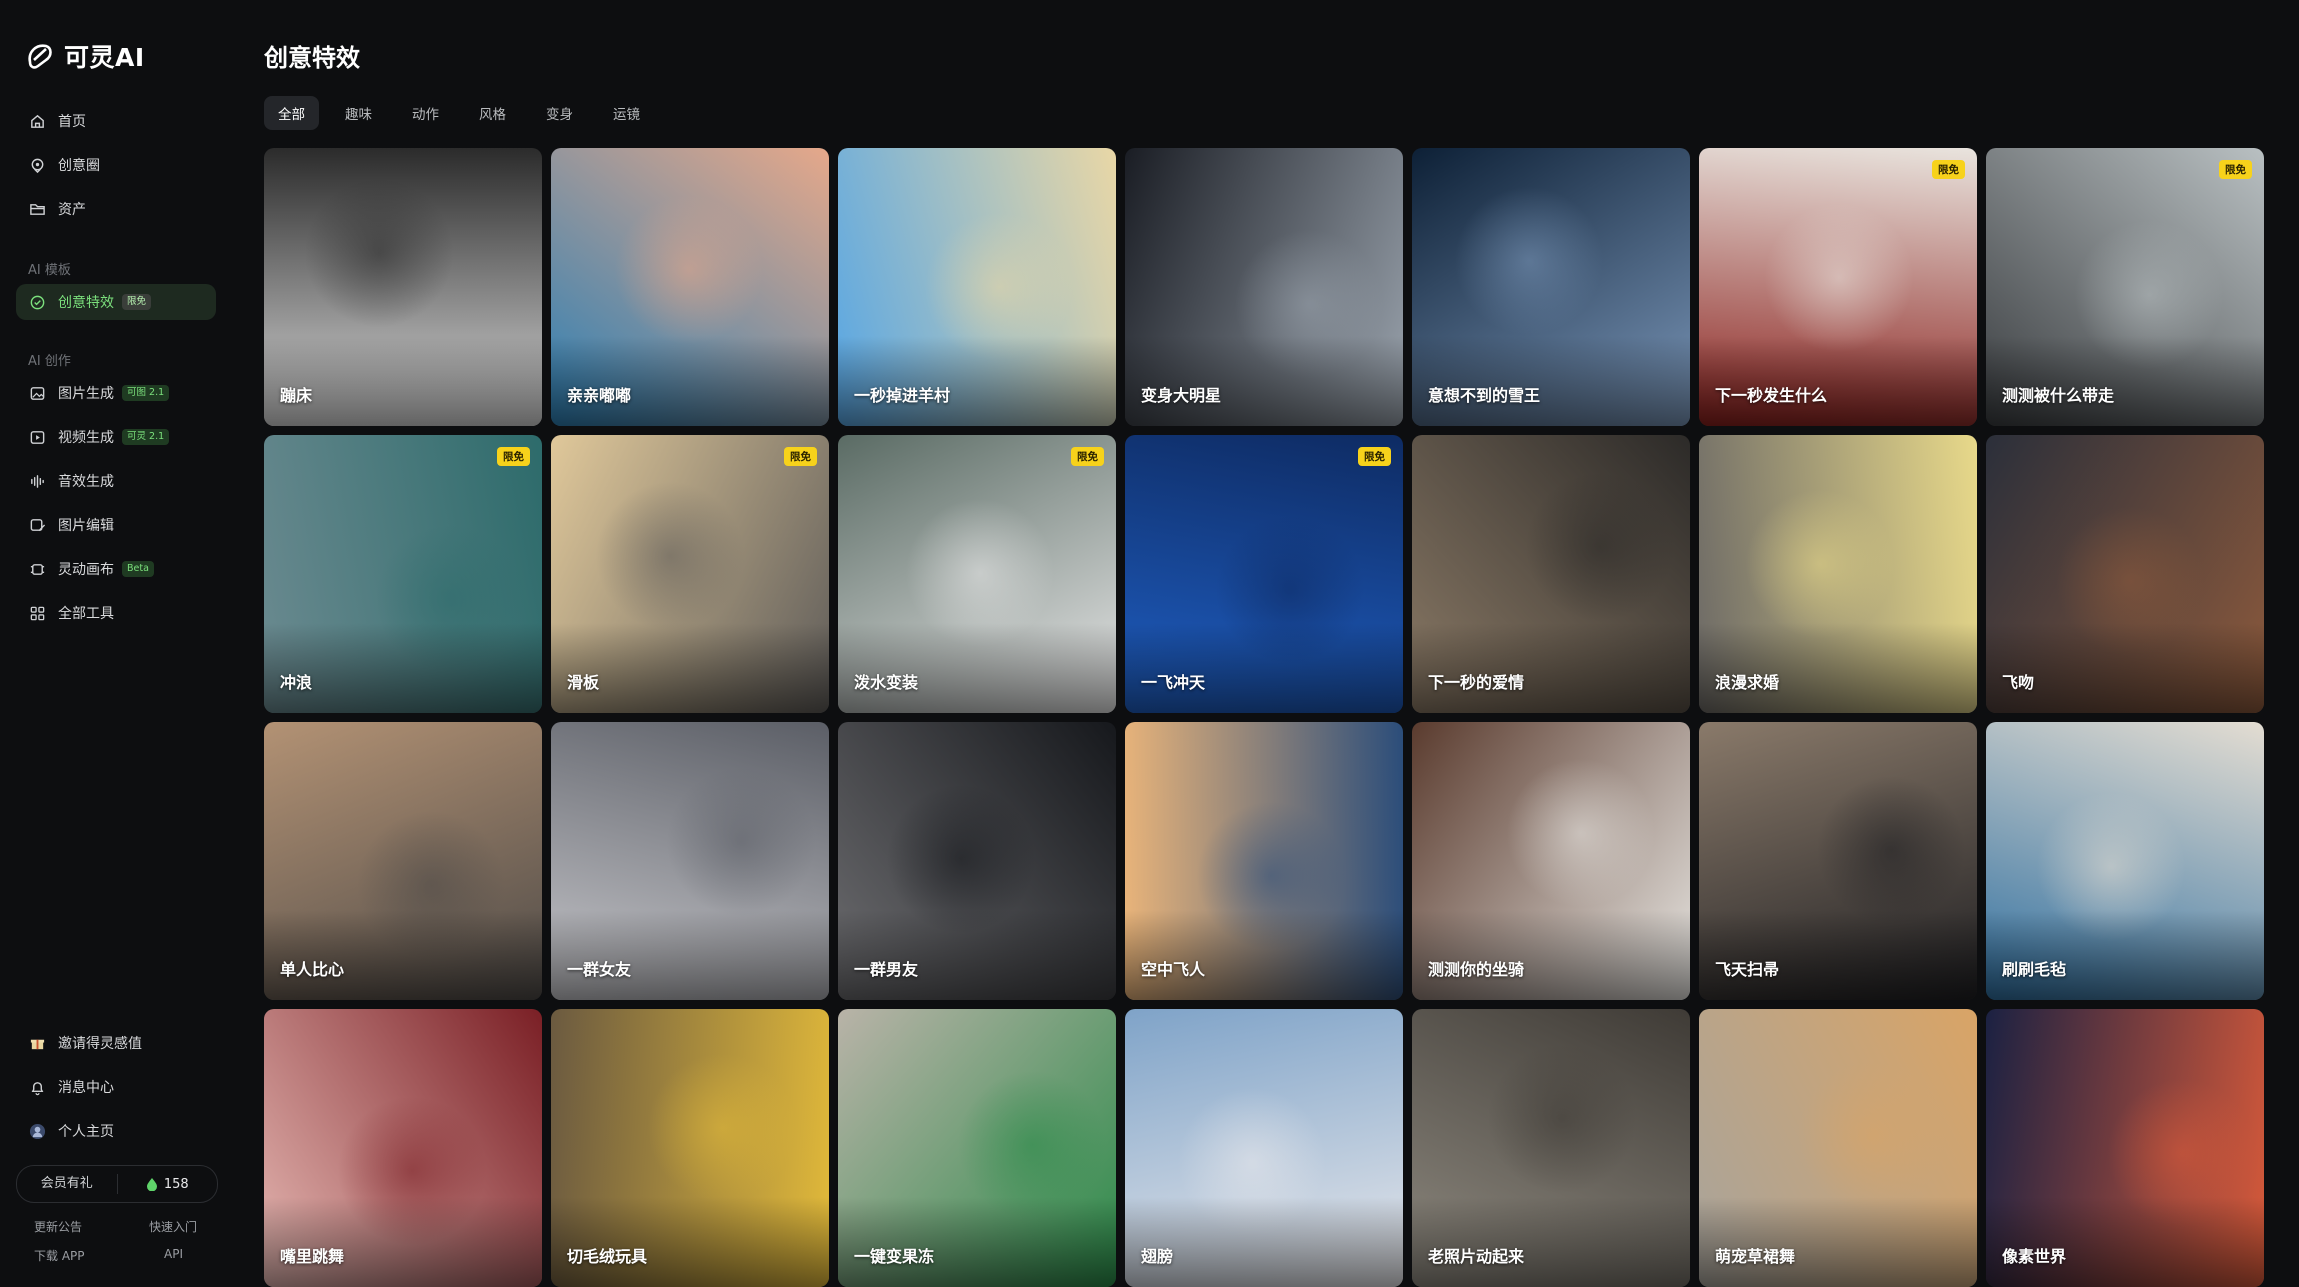  What do you see at coordinates (116, 437) in the screenshot?
I see `sidebar-item-video-gen: 视频生成 可灵 2.1` at bounding box center [116, 437].